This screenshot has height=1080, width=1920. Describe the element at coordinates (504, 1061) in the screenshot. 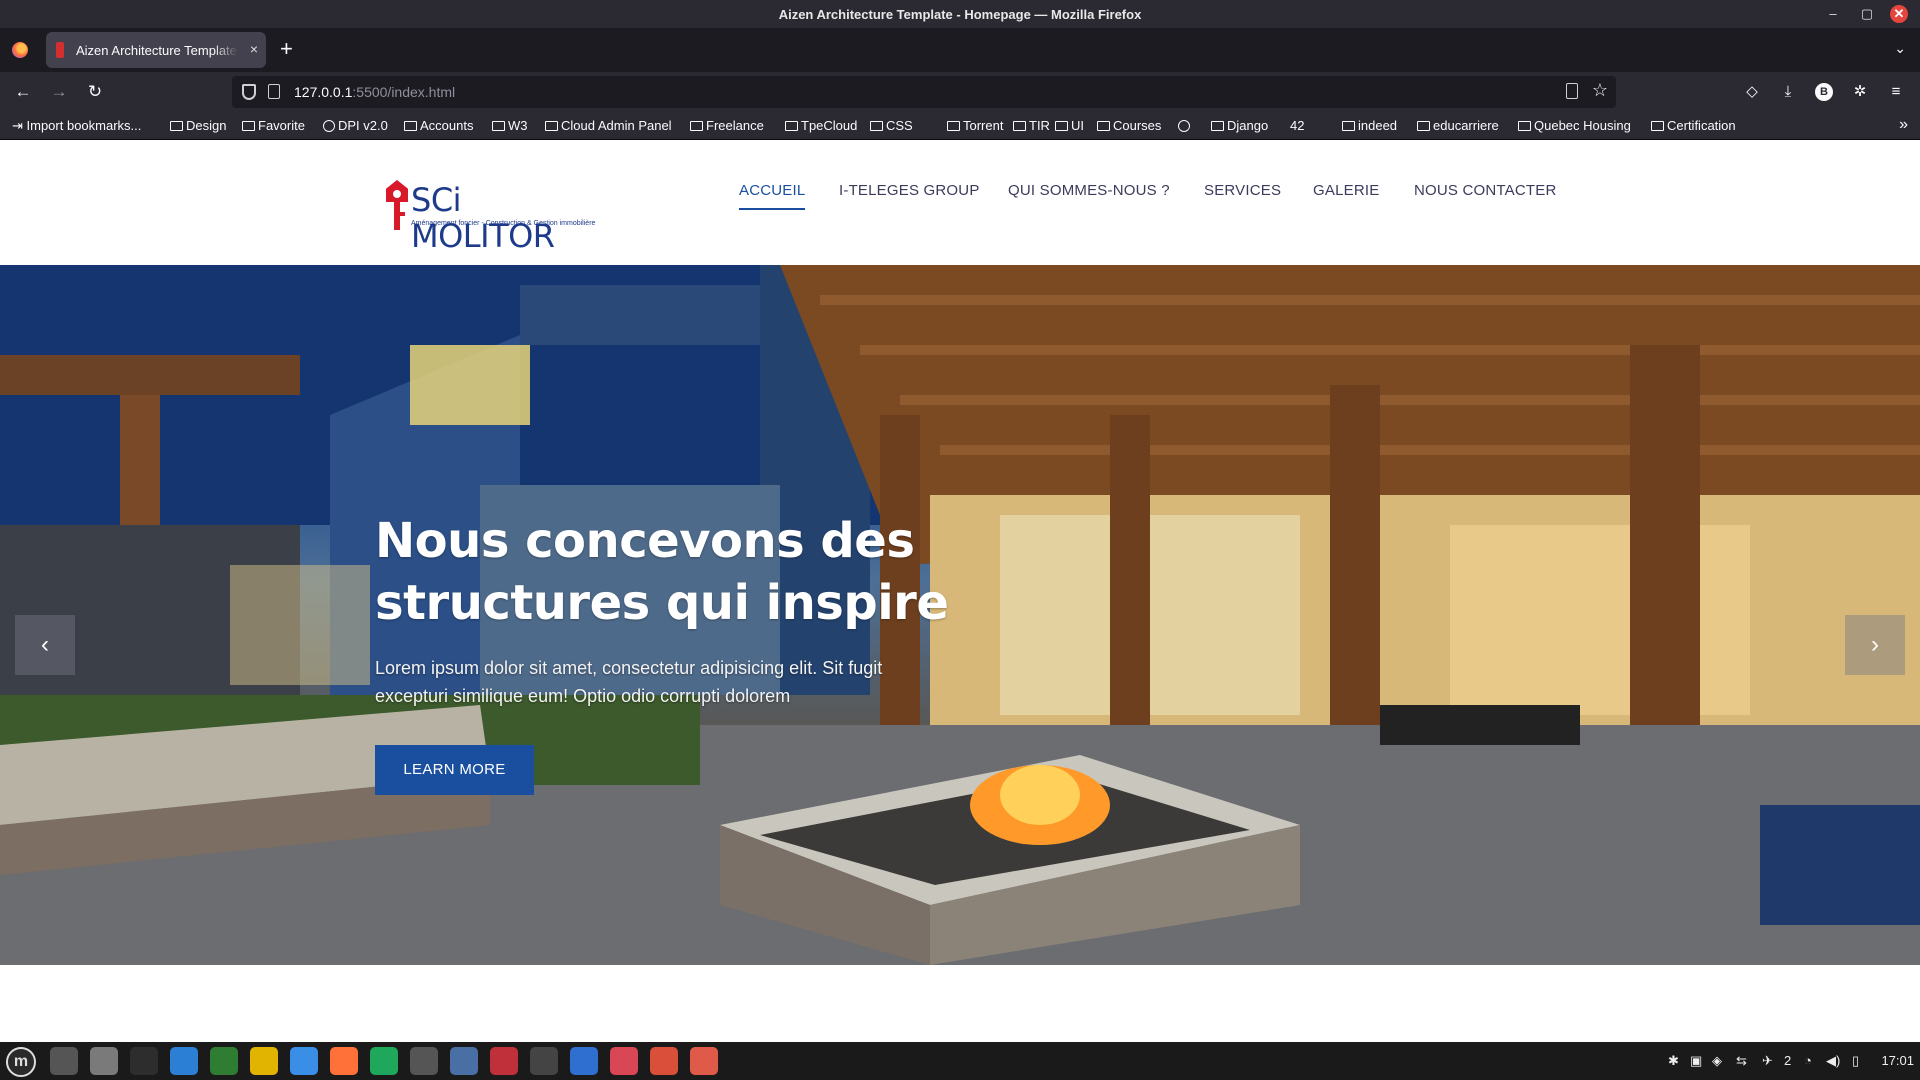

I see `reader-icon` at that location.